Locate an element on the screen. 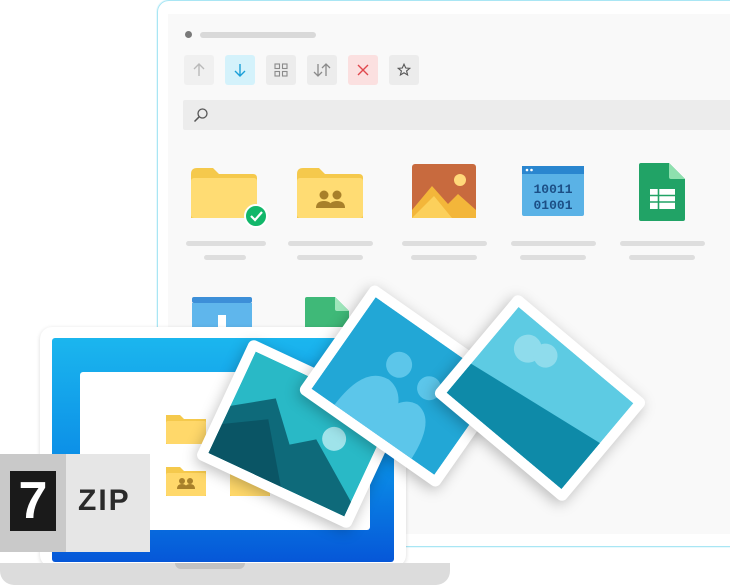  image-file-icon is located at coordinates (444, 191).